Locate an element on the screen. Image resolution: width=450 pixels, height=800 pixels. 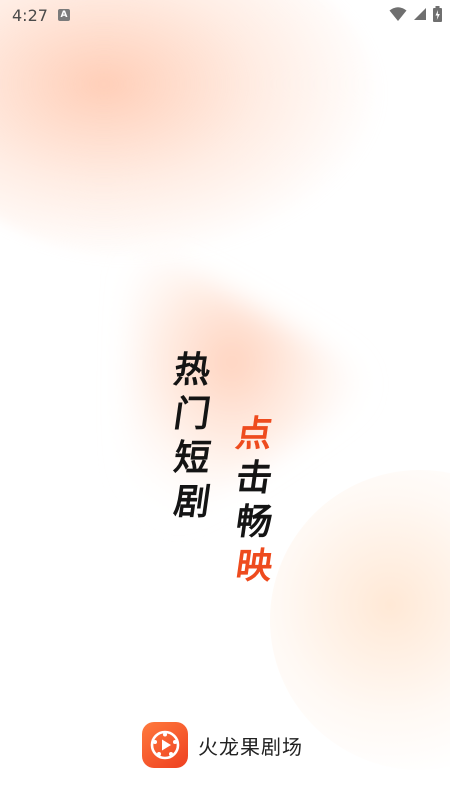
slogan-char: 畅 is located at coordinates (254, 522).